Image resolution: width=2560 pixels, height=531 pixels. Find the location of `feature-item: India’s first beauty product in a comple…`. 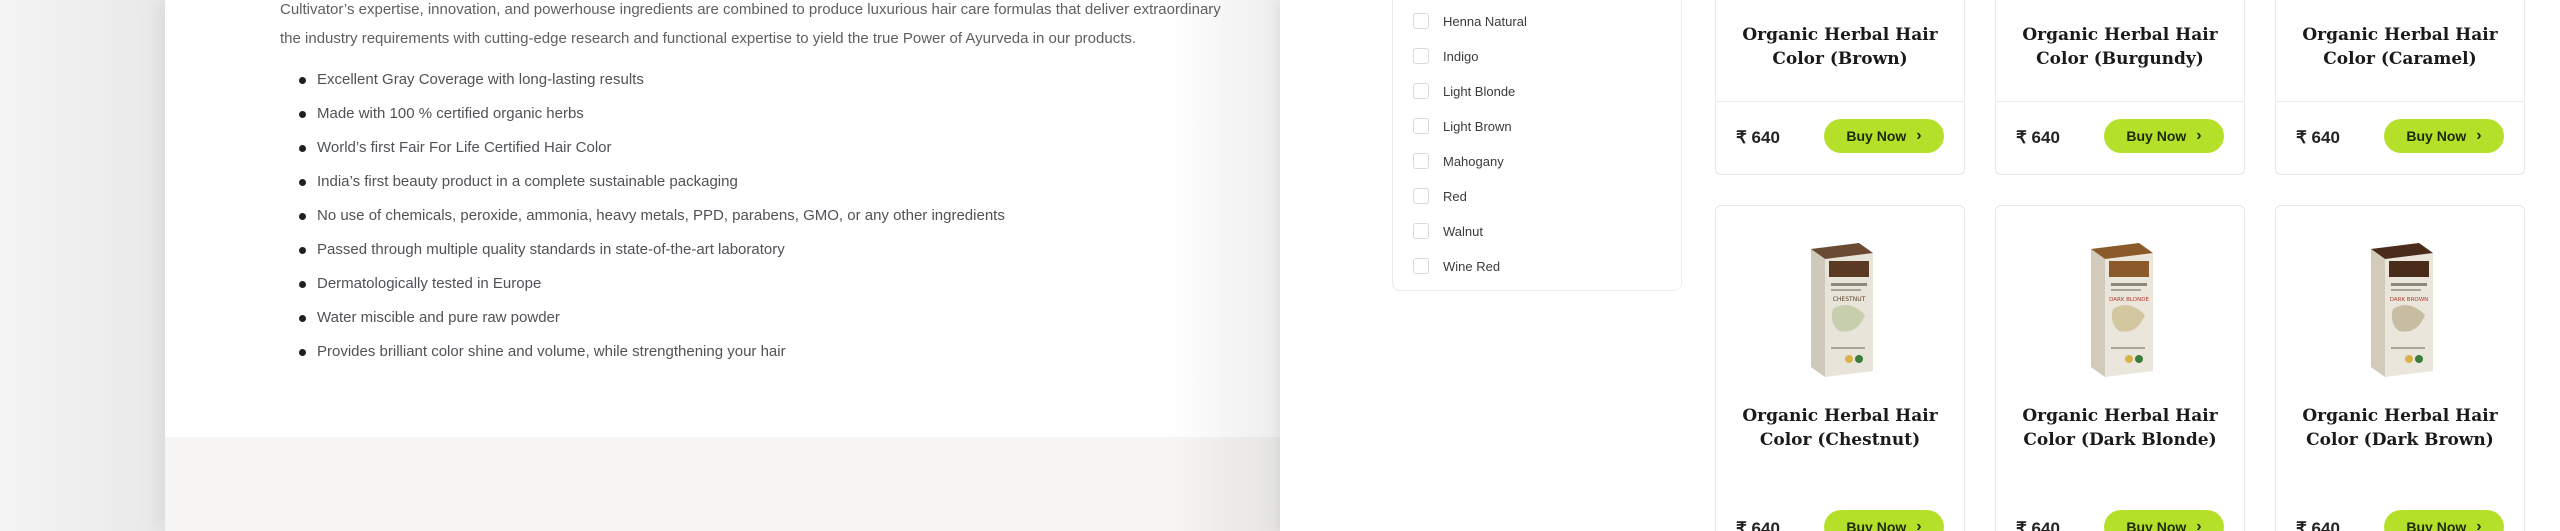

feature-item: India’s first beauty product in a comple… is located at coordinates (651, 185).